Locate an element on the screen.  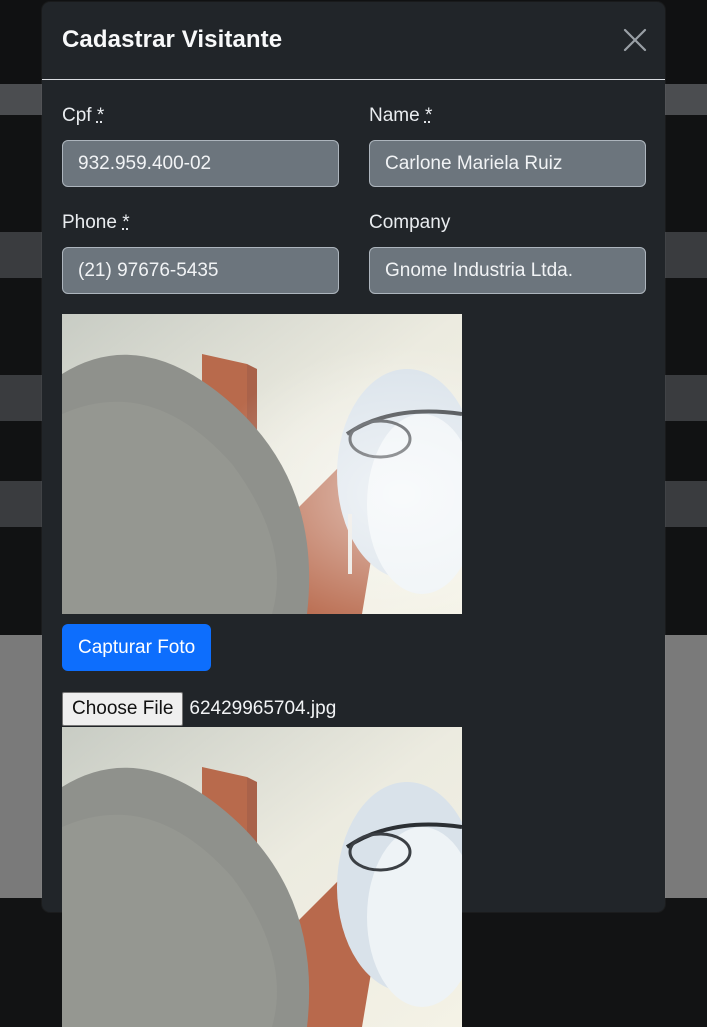
selected-file-name: 62429965704.jpg is located at coordinates (263, 708).